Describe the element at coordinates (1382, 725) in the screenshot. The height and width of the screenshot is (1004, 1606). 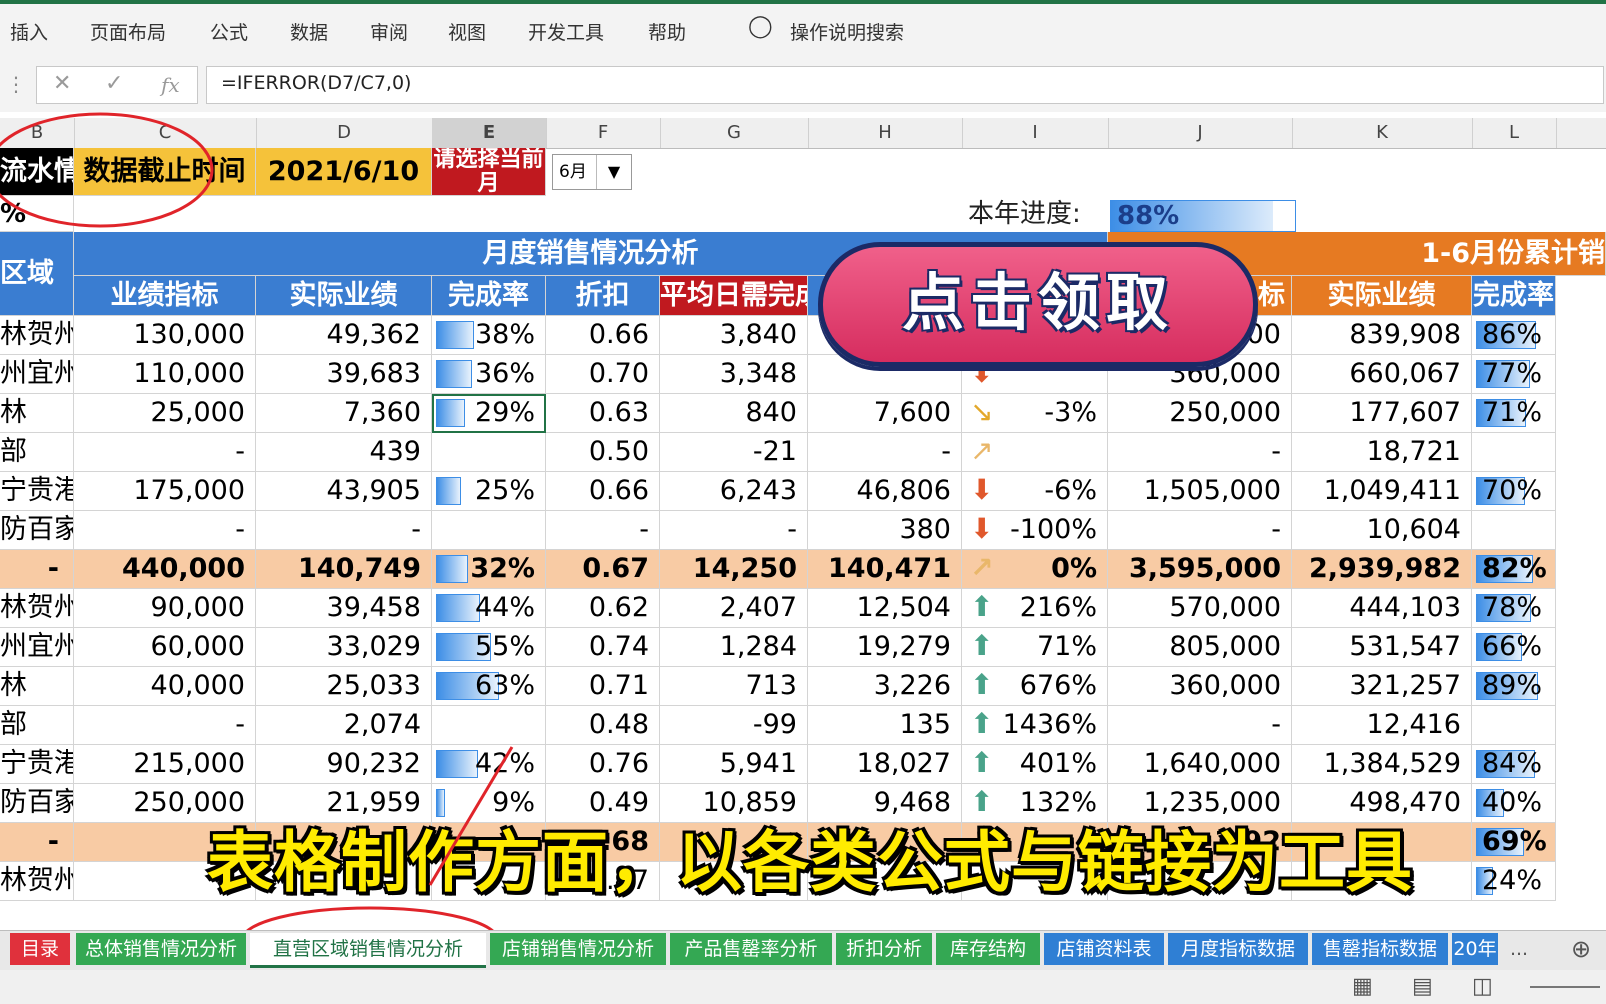
I see `cell-k: 12,416` at that location.